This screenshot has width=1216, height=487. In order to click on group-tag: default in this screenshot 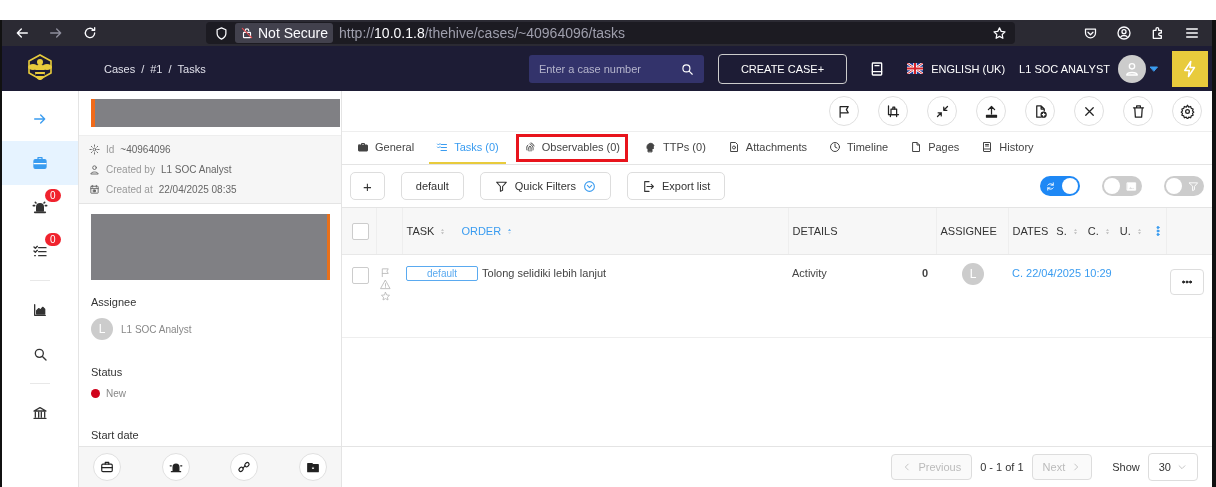, I will do `click(442, 273)`.